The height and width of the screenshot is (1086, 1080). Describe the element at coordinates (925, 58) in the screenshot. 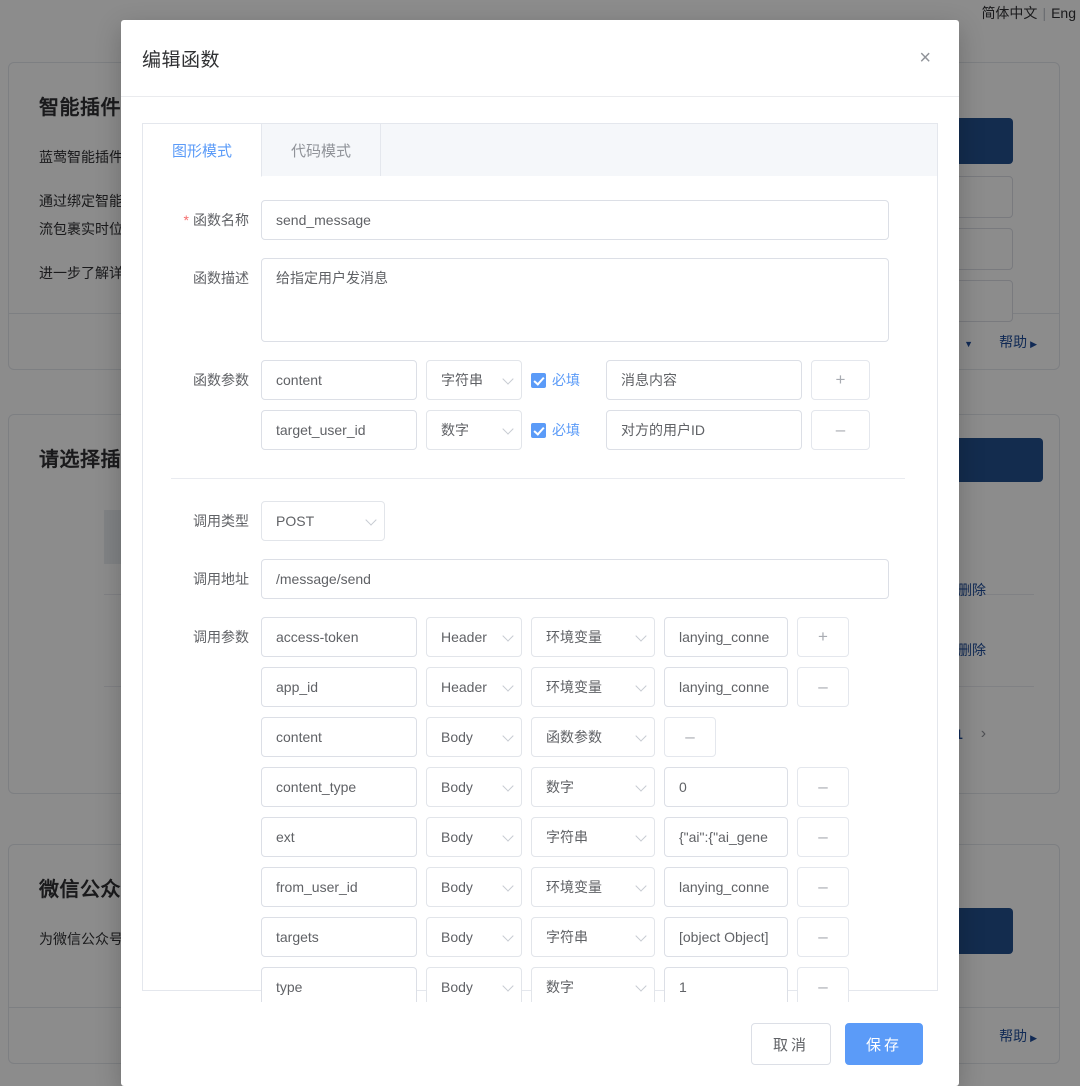

I see `close-icon: ×` at that location.